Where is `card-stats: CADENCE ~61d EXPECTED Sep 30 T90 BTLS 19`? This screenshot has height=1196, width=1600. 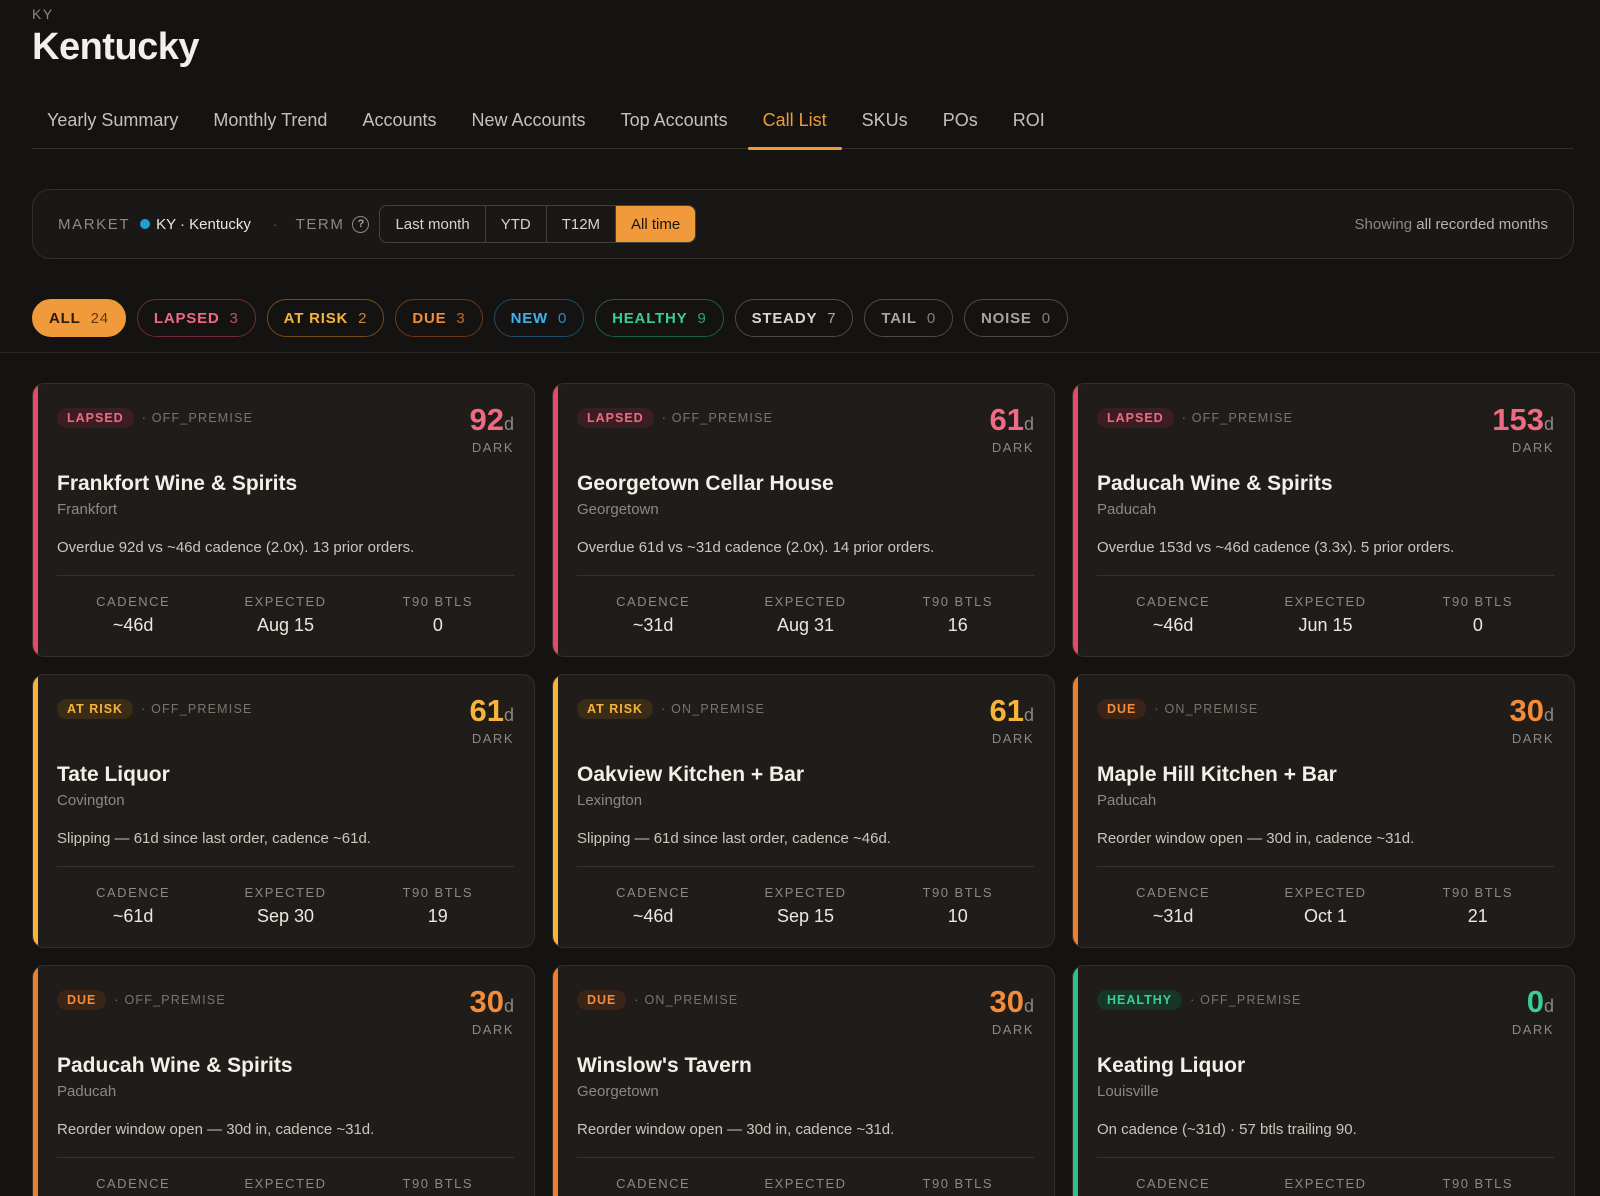 card-stats: CADENCE ~61d EXPECTED Sep 30 T90 BTLS 19 is located at coordinates (285, 906).